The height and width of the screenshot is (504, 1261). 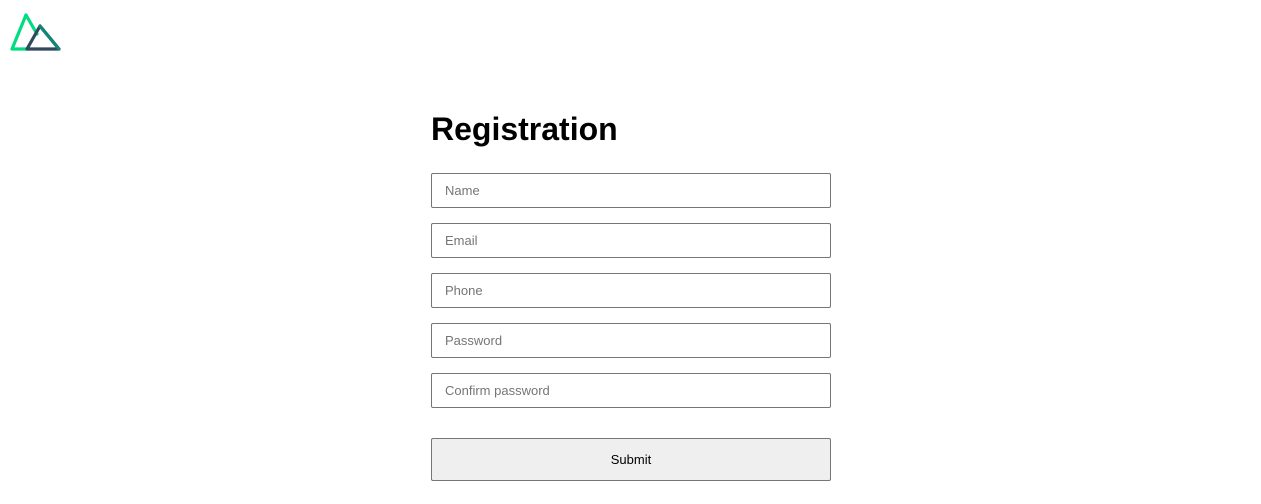 What do you see at coordinates (631, 459) in the screenshot?
I see `submit-button: Submit` at bounding box center [631, 459].